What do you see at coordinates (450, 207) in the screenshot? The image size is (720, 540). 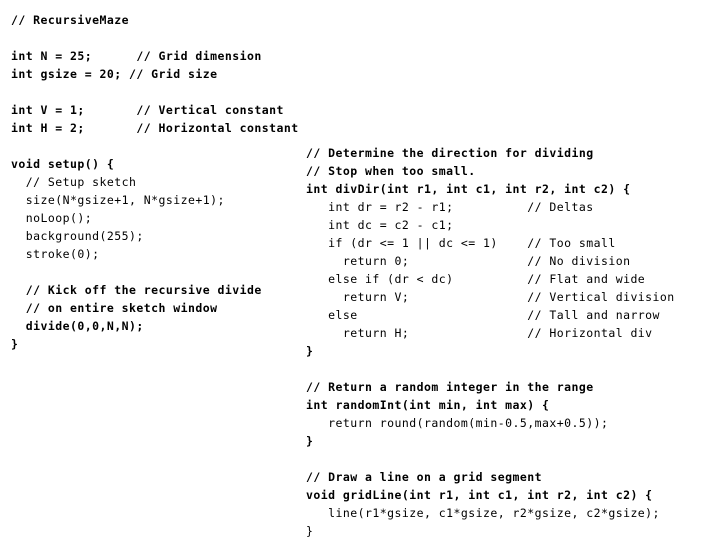 I see `code-line: int dr = r2 - r1; // Deltas` at bounding box center [450, 207].